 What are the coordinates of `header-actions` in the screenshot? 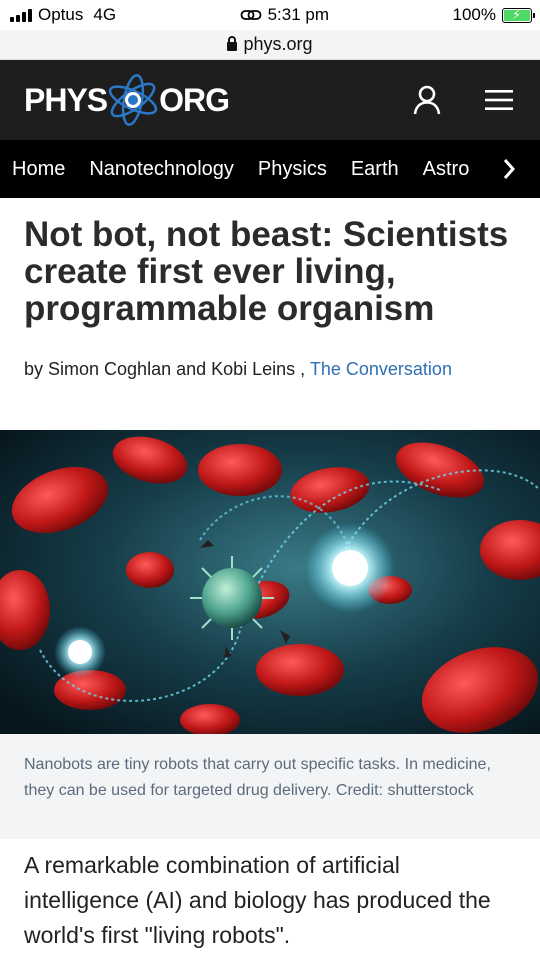 It's located at (463, 100).